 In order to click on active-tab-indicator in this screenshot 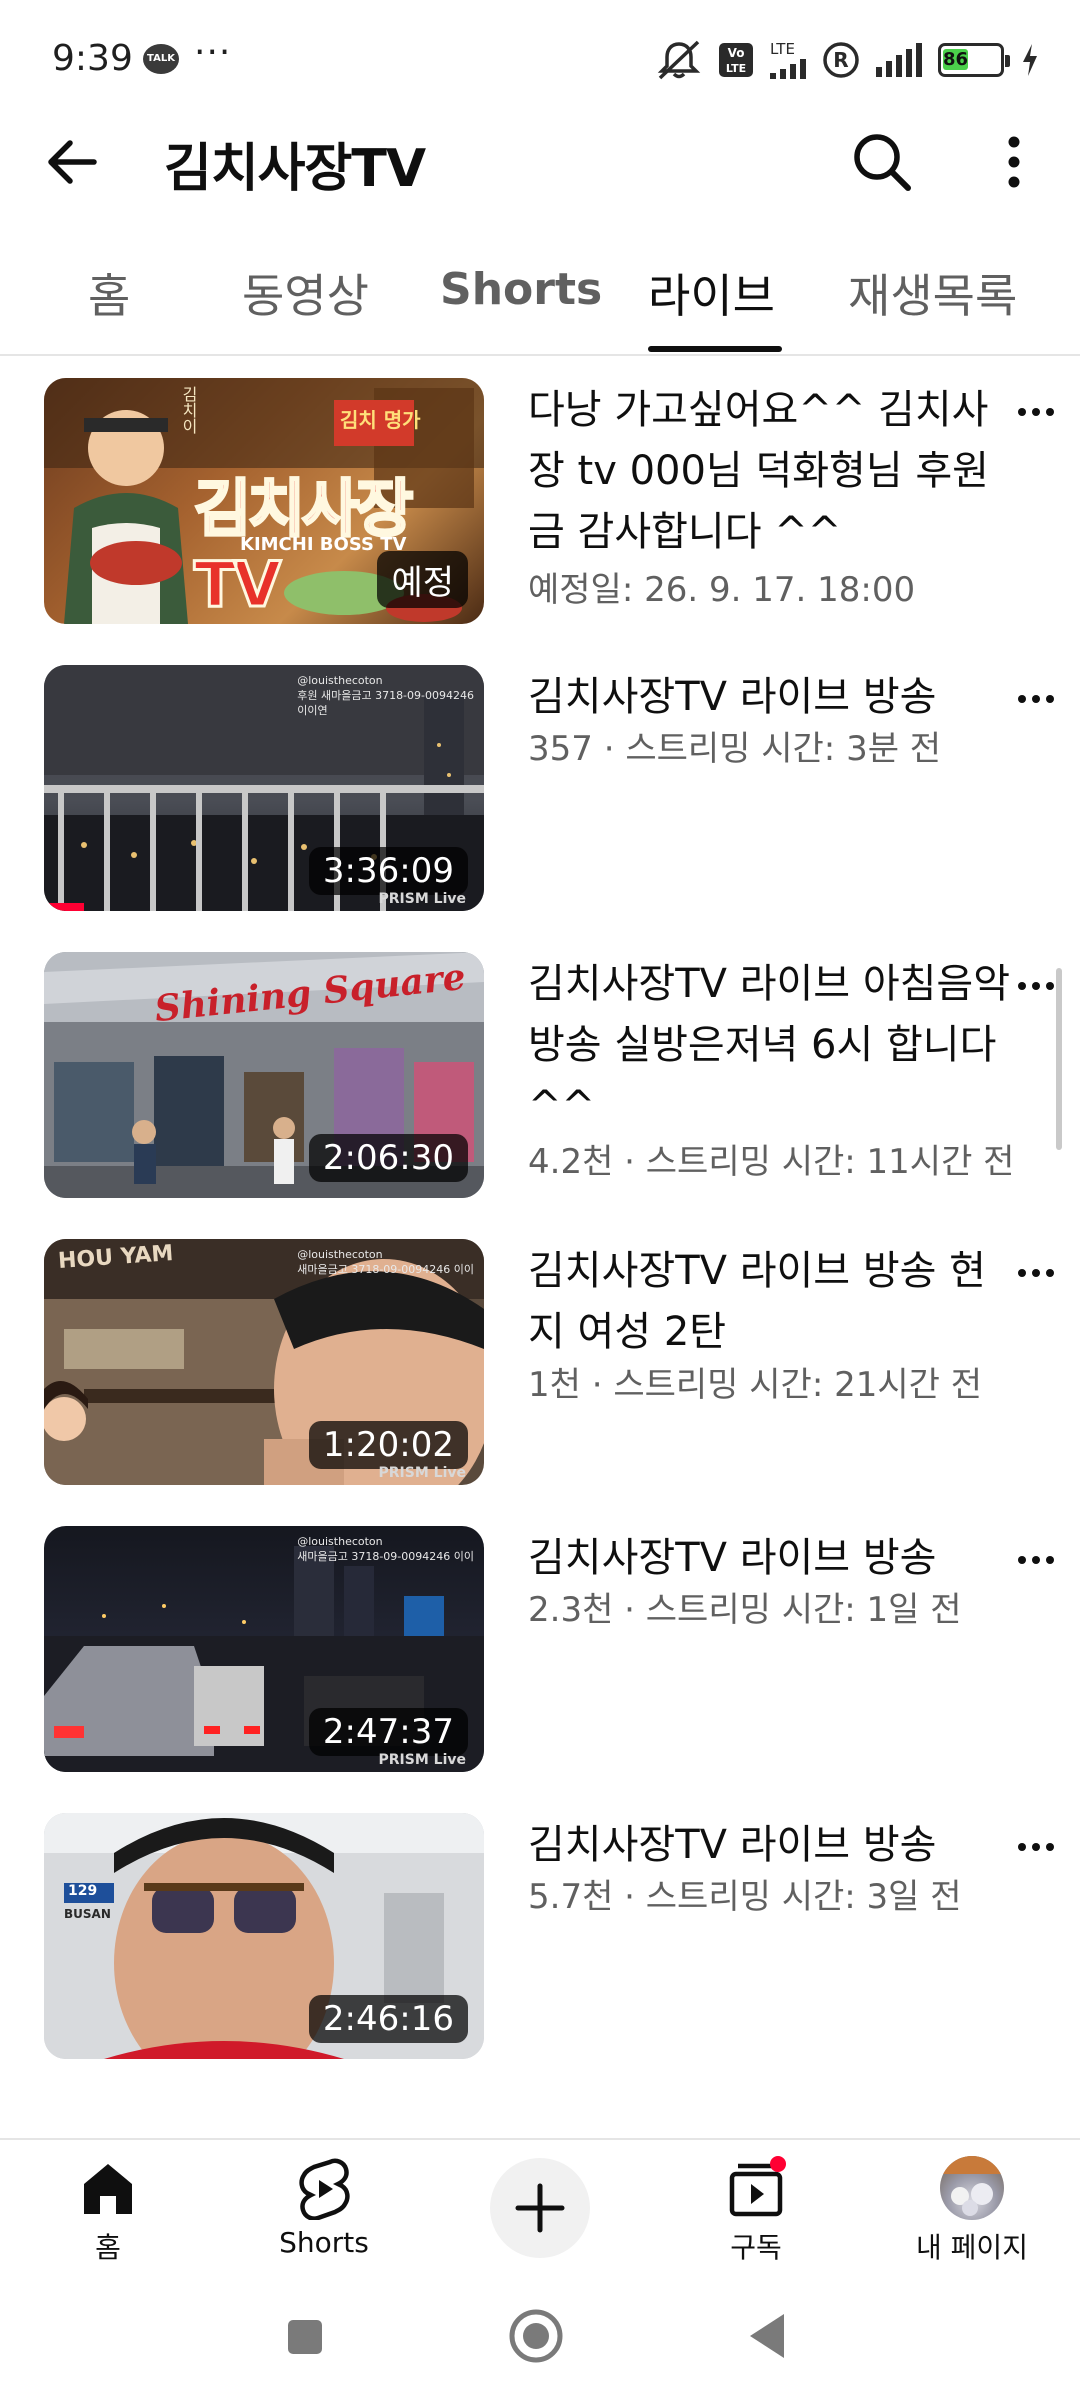, I will do `click(715, 349)`.